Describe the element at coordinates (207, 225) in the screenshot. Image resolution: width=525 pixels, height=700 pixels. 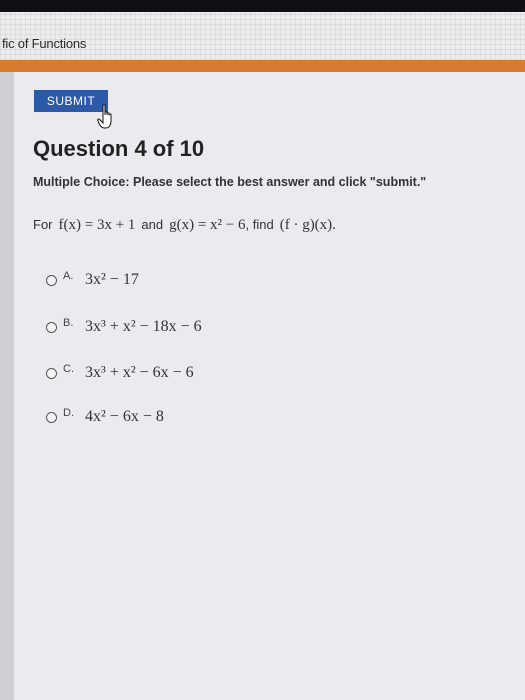
I see `g-definition: g(x) = x² − 6` at that location.